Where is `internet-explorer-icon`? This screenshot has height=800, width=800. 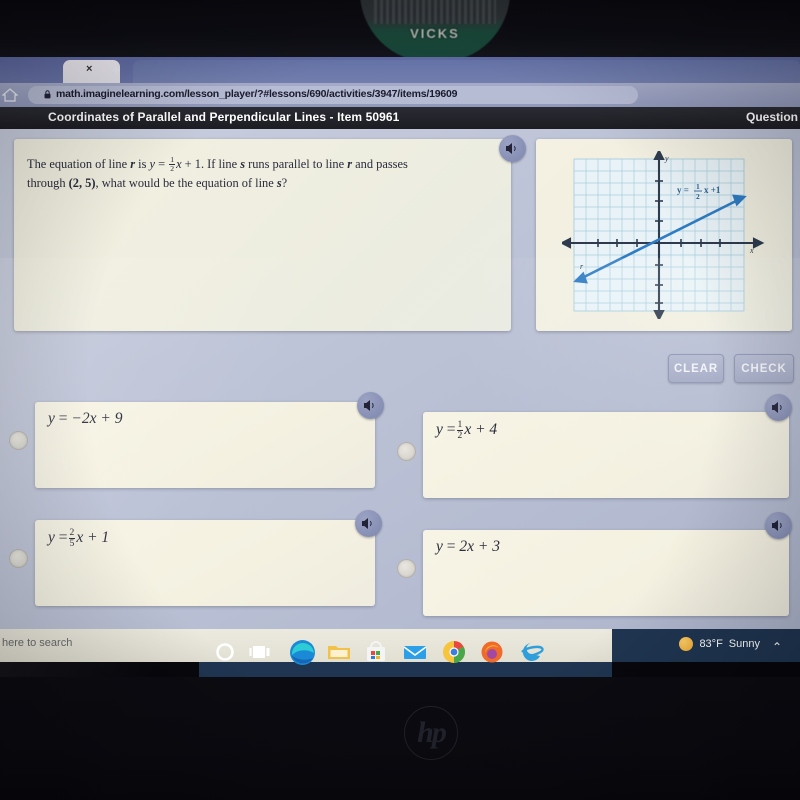
internet-explorer-icon is located at coordinates (532, 652).